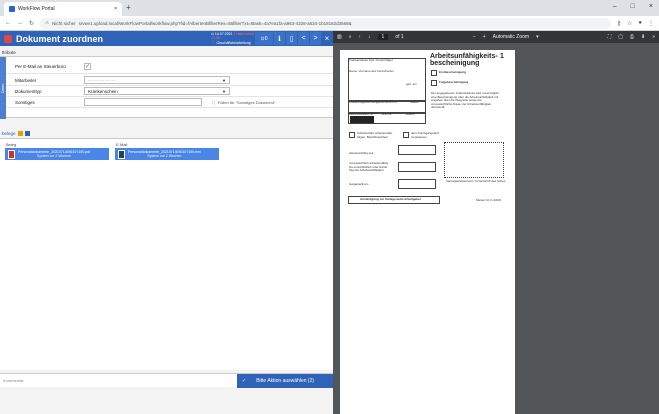 The height and width of the screenshot is (414, 659). I want to click on erst-checkbox, so click(434, 73).